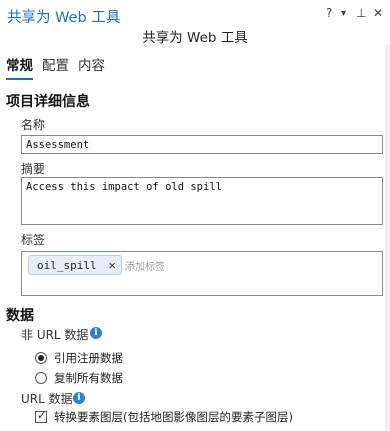 The width and height of the screenshot is (390, 431). I want to click on tab-configuration: 配置, so click(55, 67).